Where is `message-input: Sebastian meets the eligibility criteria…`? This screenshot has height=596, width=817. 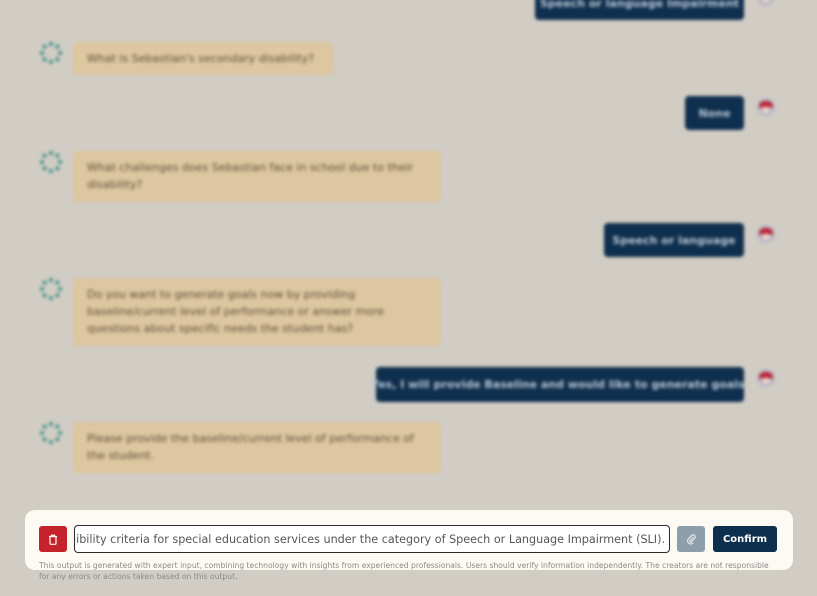
message-input: Sebastian meets the eligibility criteria… is located at coordinates (372, 539).